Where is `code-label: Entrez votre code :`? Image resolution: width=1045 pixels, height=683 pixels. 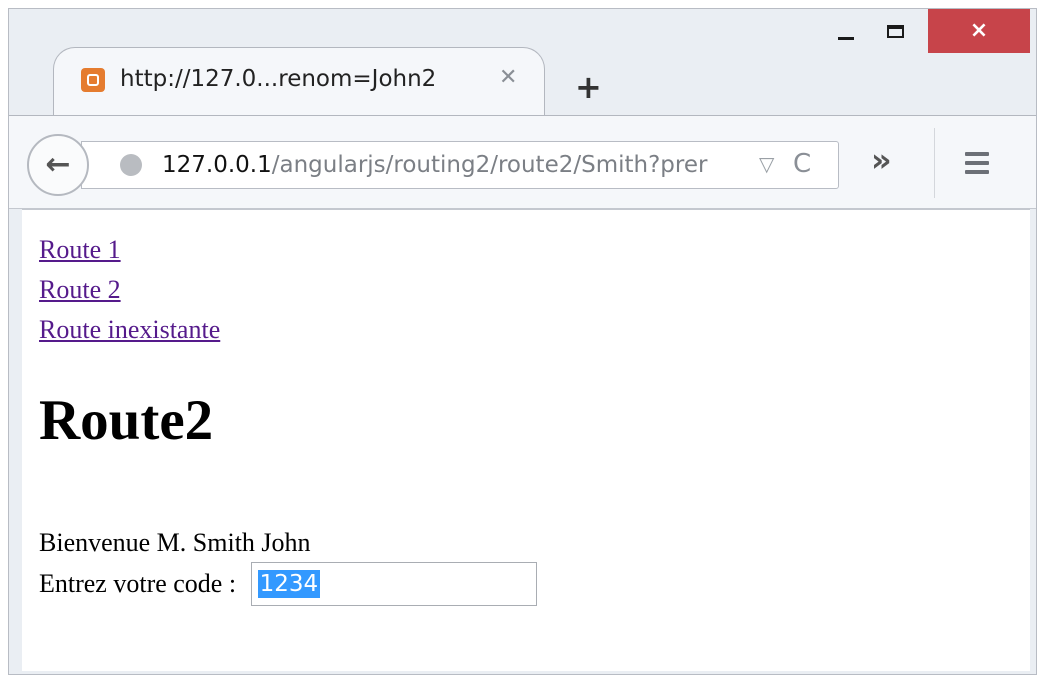
code-label: Entrez votre code : is located at coordinates (138, 583).